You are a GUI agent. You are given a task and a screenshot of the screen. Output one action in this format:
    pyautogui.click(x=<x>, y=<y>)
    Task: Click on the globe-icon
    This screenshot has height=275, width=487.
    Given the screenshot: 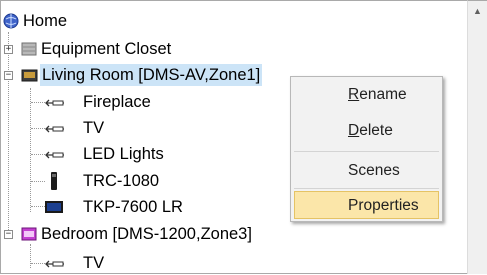 What is the action you would take?
    pyautogui.click(x=11, y=21)
    